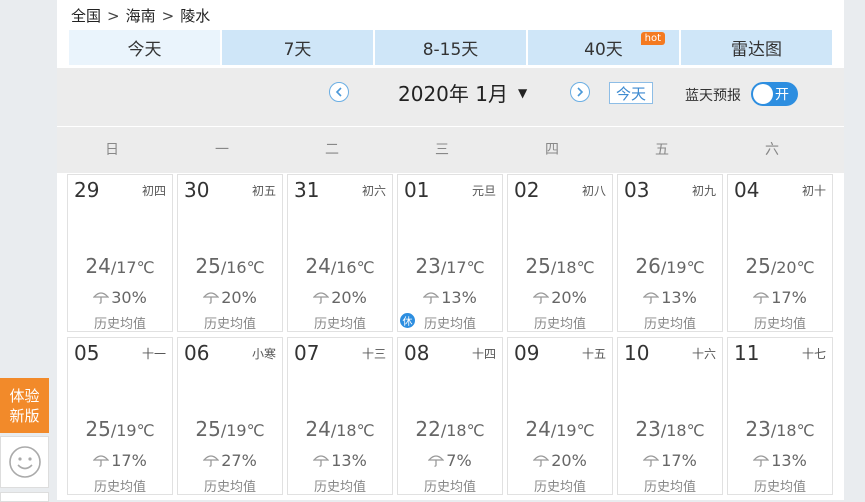 The width and height of the screenshot is (865, 502). What do you see at coordinates (560, 253) in the screenshot?
I see `calendar-day-cell: 02 初八 25/18℃ 20% 历史均值` at bounding box center [560, 253].